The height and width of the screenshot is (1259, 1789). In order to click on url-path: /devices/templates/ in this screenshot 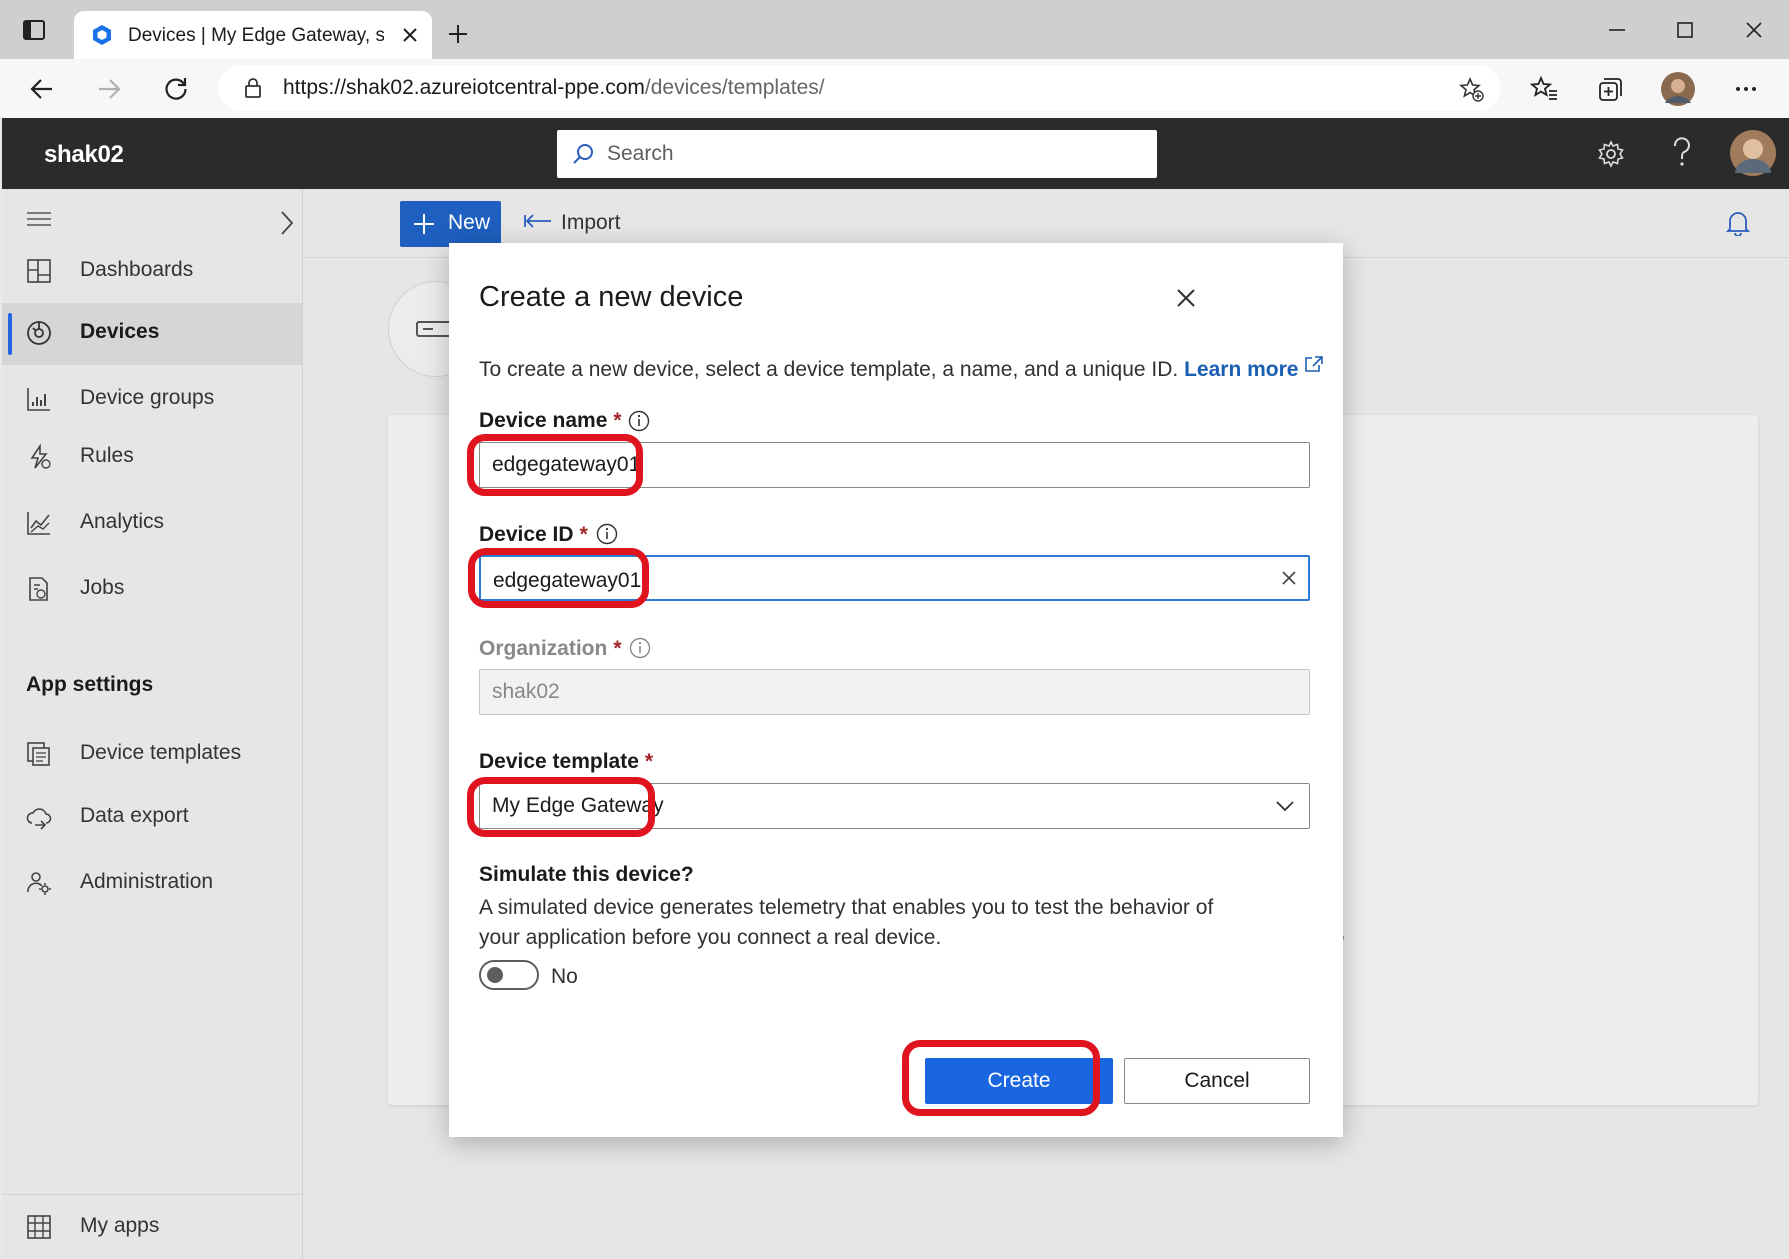, I will do `click(734, 87)`.